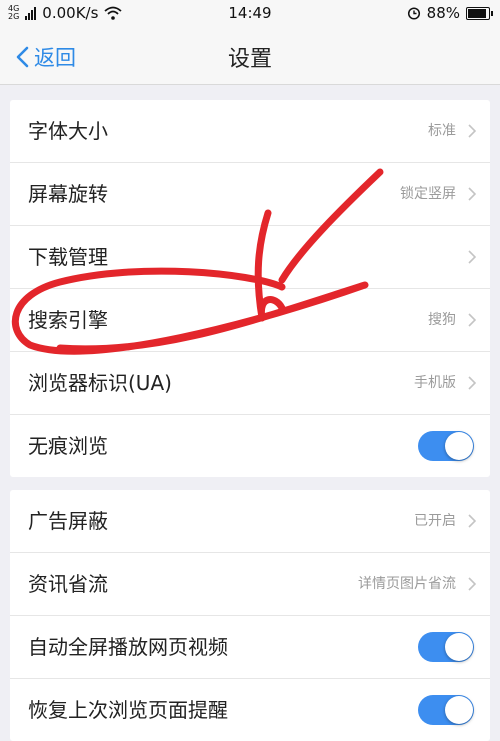 The image size is (500, 741). I want to click on annotation-arrow-shaft, so click(331, 226).